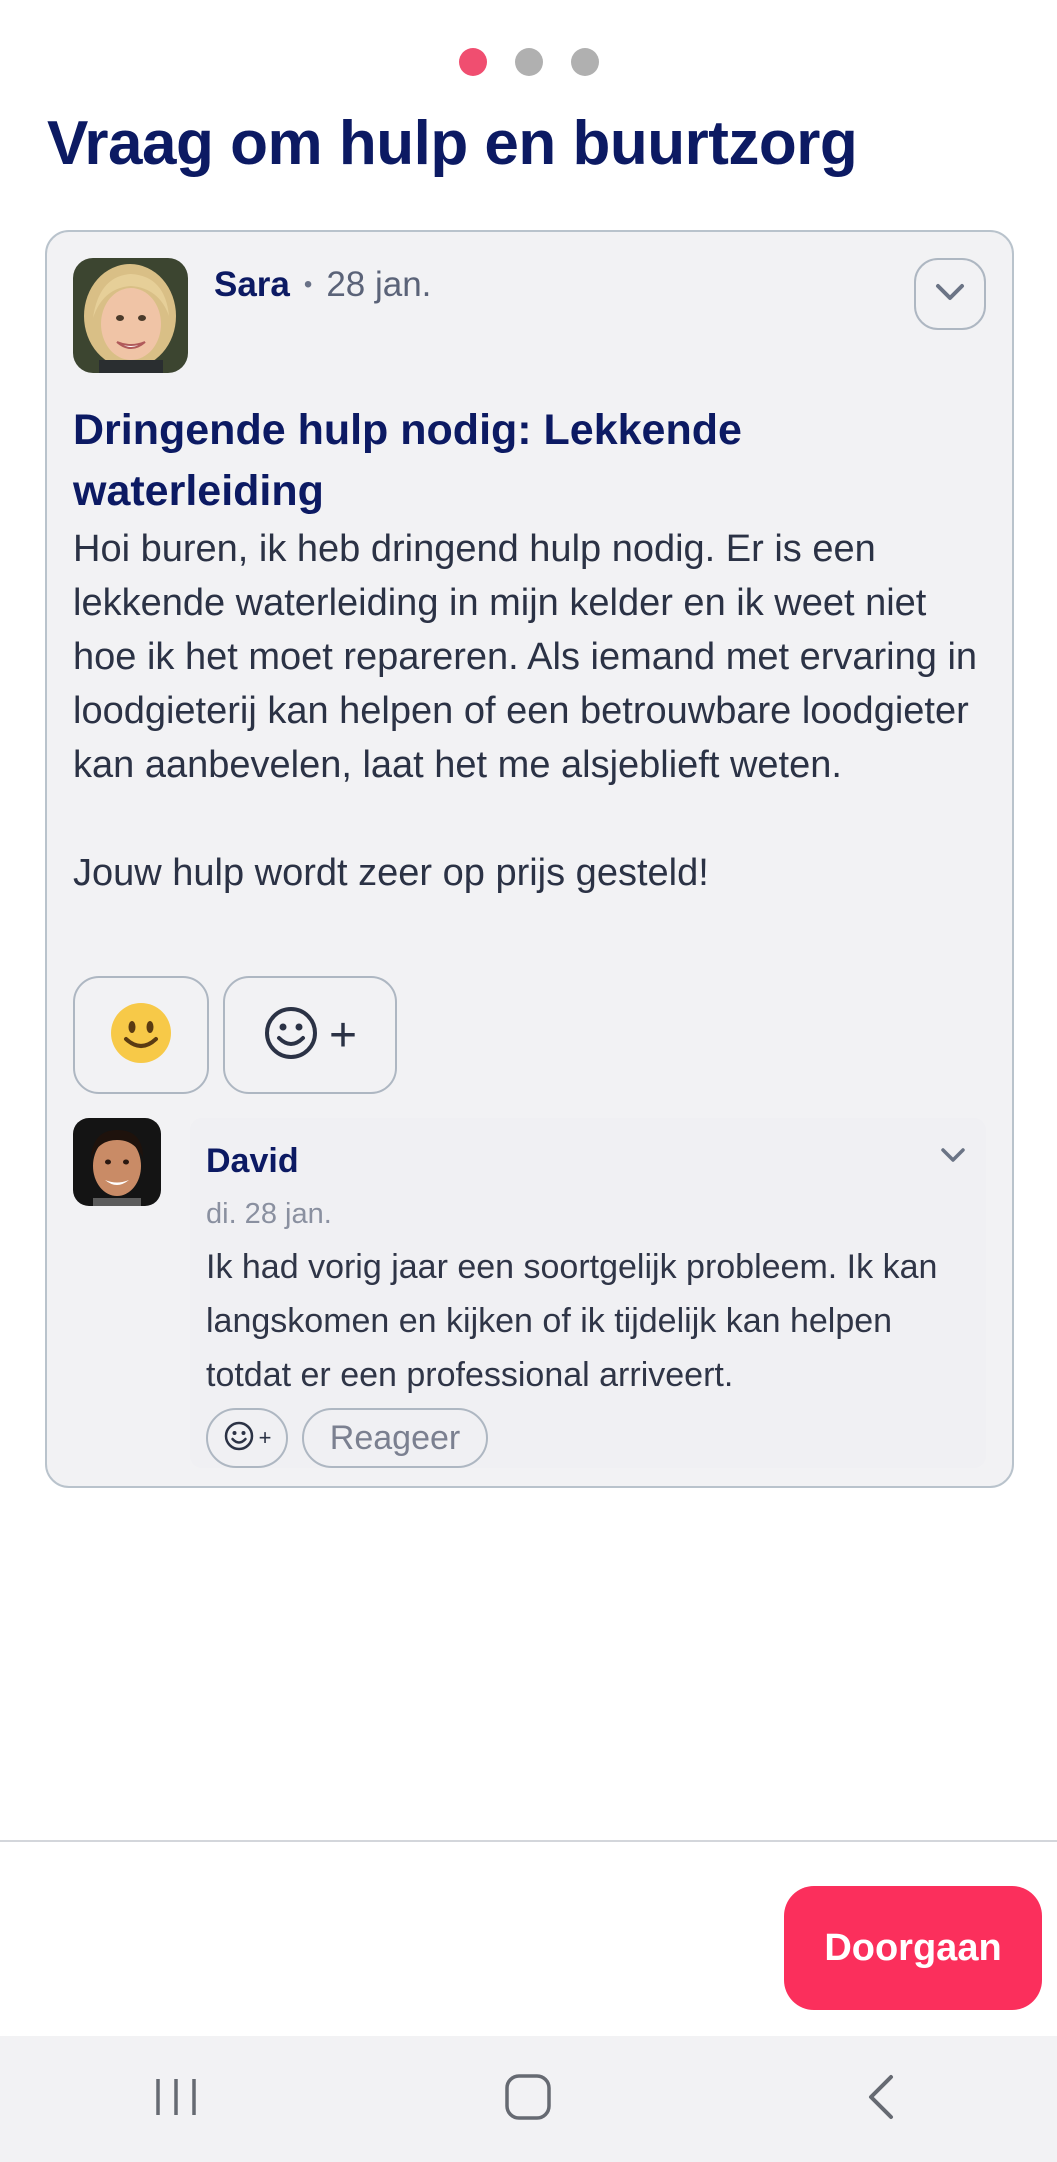 Image resolution: width=1057 pixels, height=2162 pixels. I want to click on reply-button: Reageer, so click(395, 1438).